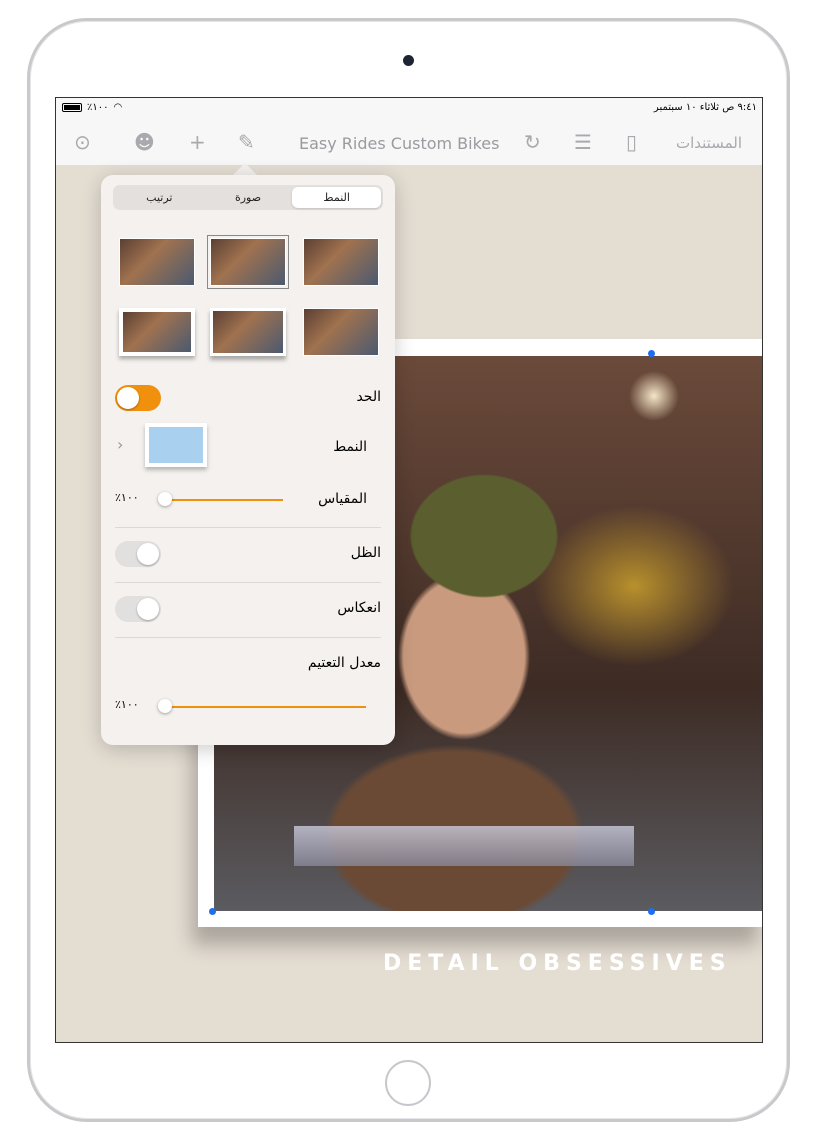 The height and width of the screenshot is (1141, 817). What do you see at coordinates (120, 444) in the screenshot?
I see `chevron-left-icon: ‹` at bounding box center [120, 444].